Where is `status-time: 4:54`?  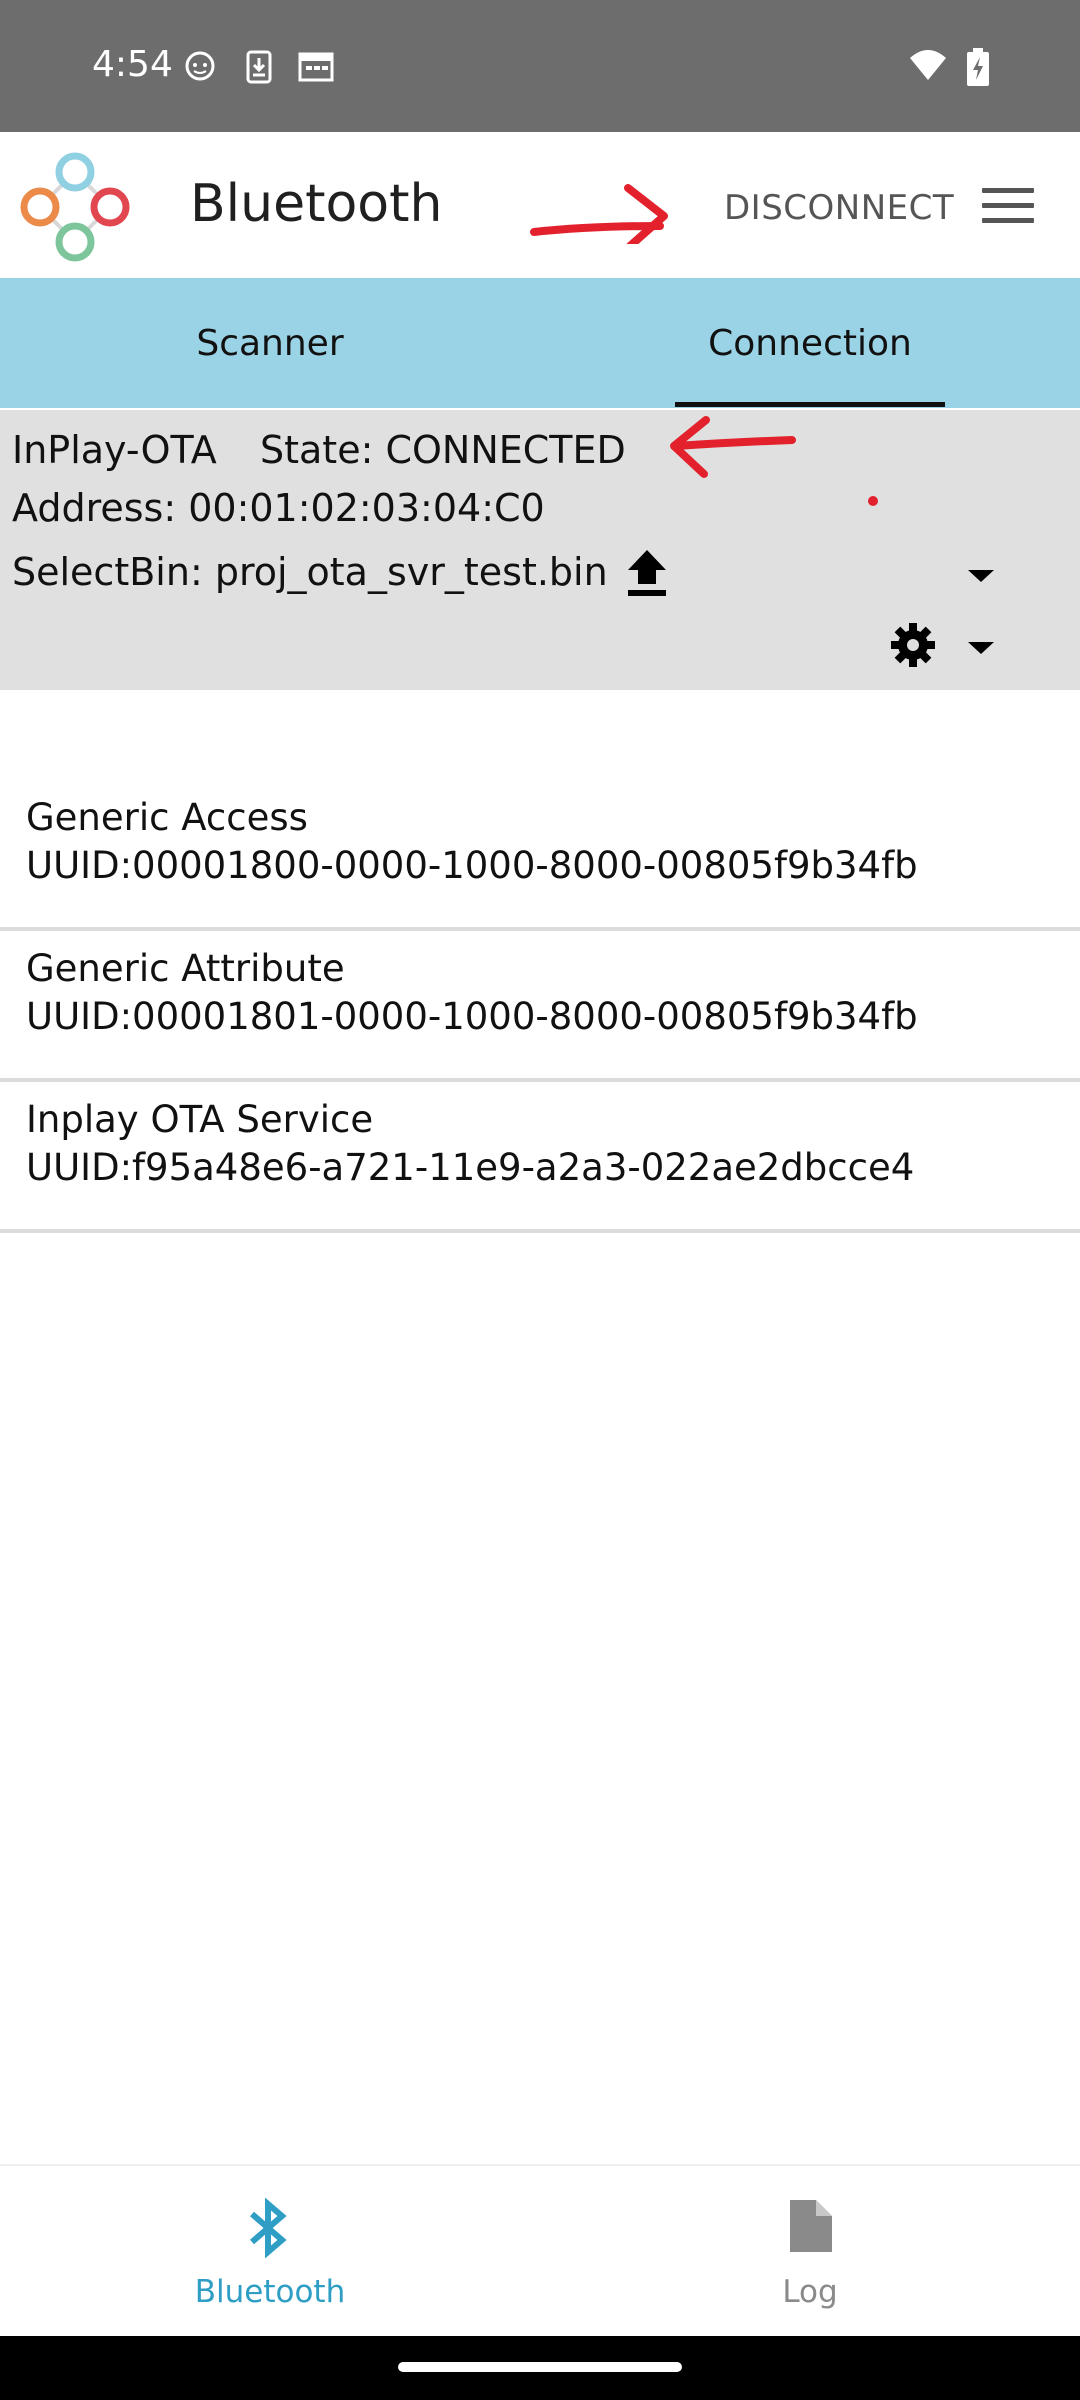 status-time: 4:54 is located at coordinates (132, 64).